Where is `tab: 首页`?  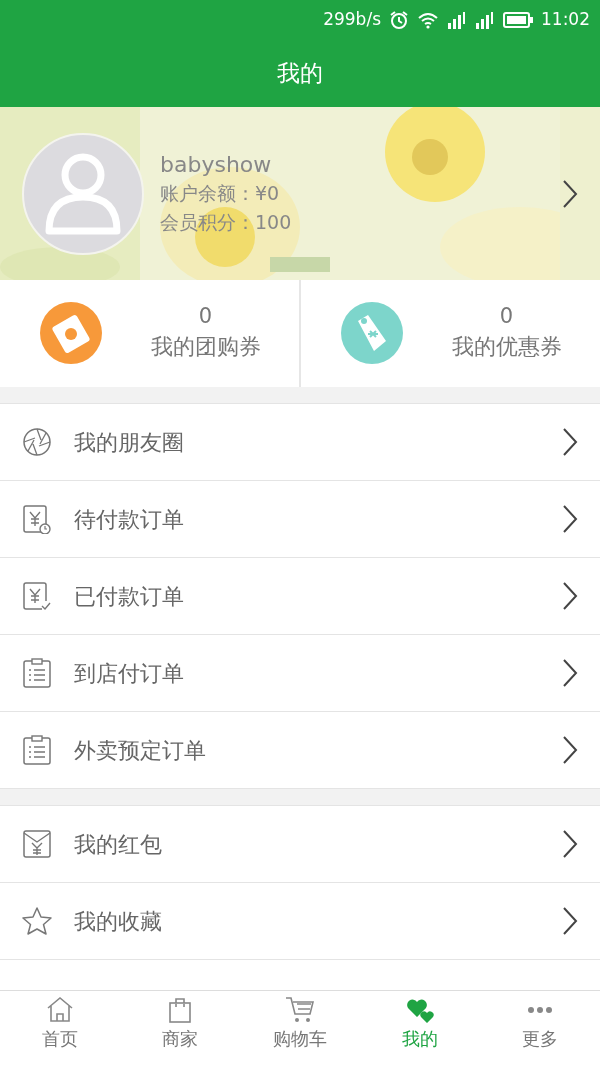 tab: 首页 is located at coordinates (60, 1029).